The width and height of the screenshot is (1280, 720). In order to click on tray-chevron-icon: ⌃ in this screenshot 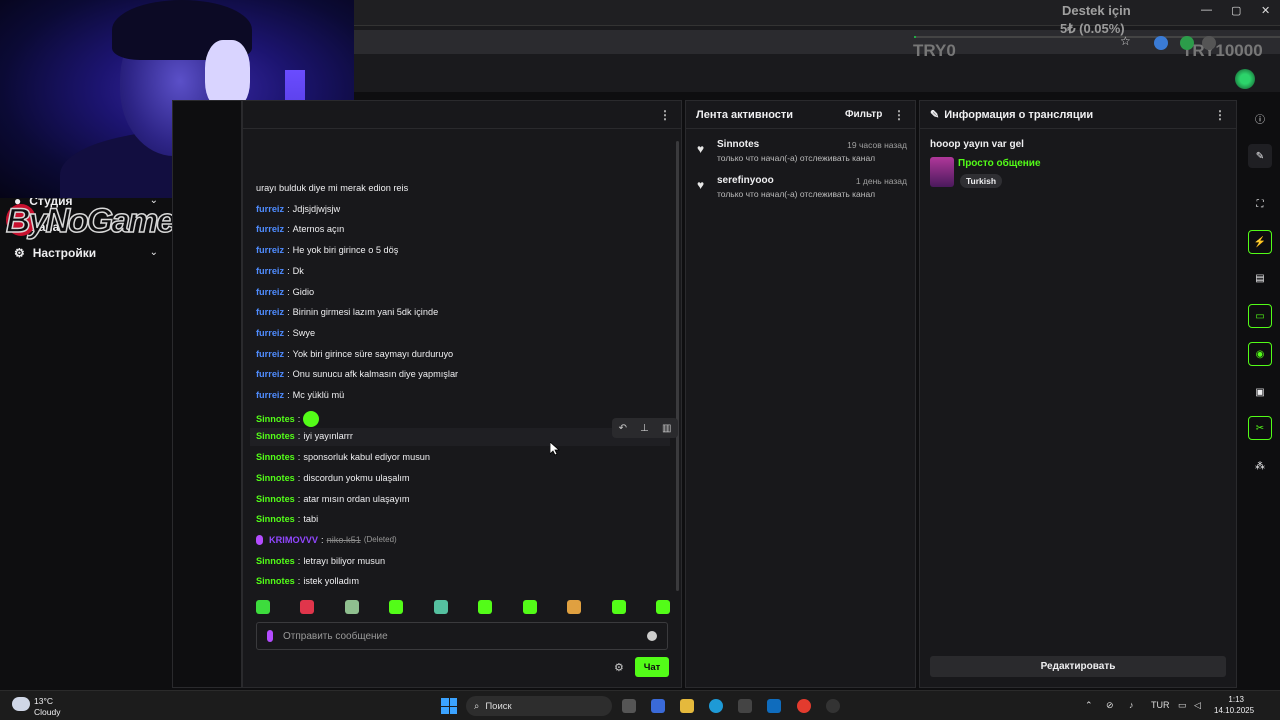, I will do `click(1089, 705)`.